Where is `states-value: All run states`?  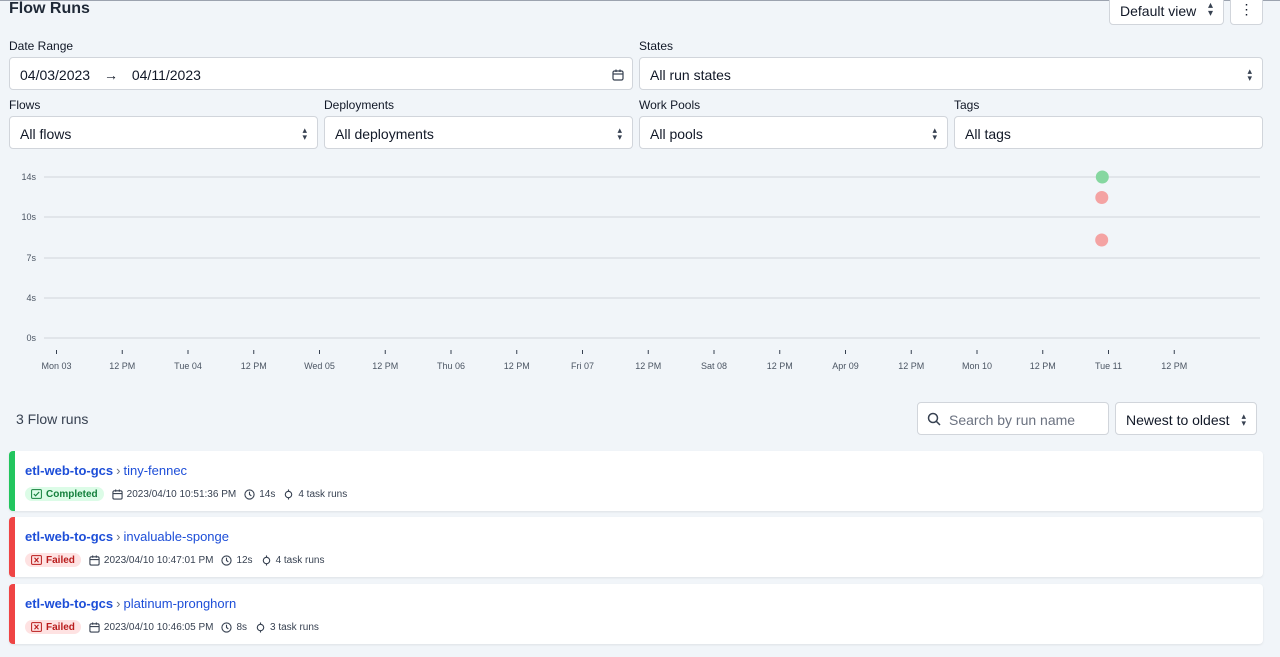 states-value: All run states is located at coordinates (690, 75).